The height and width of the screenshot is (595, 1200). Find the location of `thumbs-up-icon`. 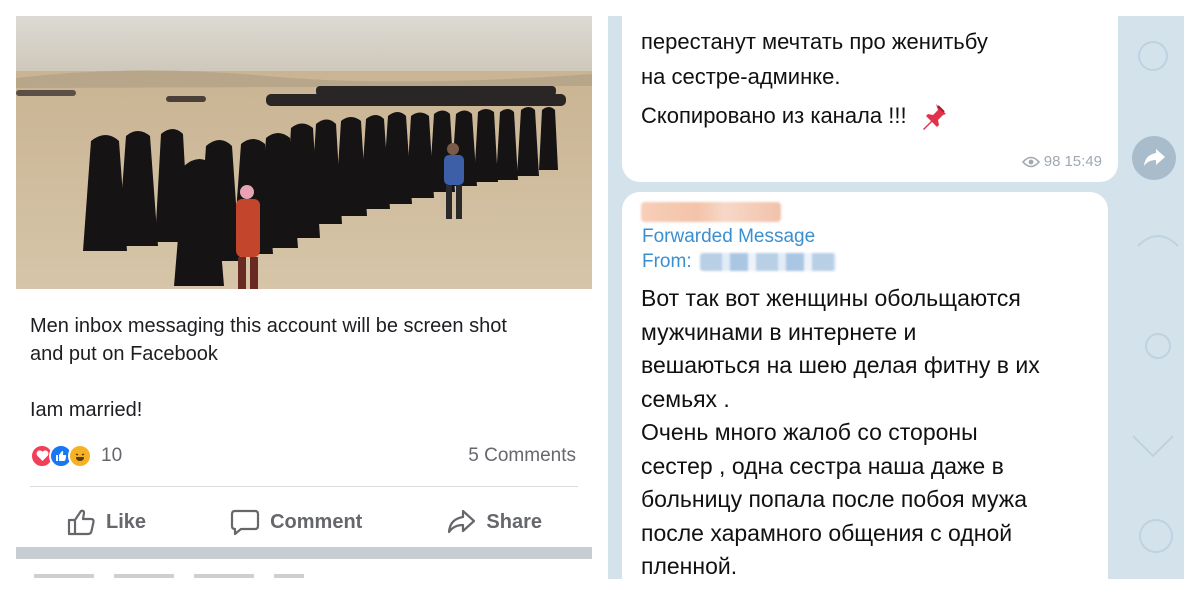

thumbs-up-icon is located at coordinates (81, 522).